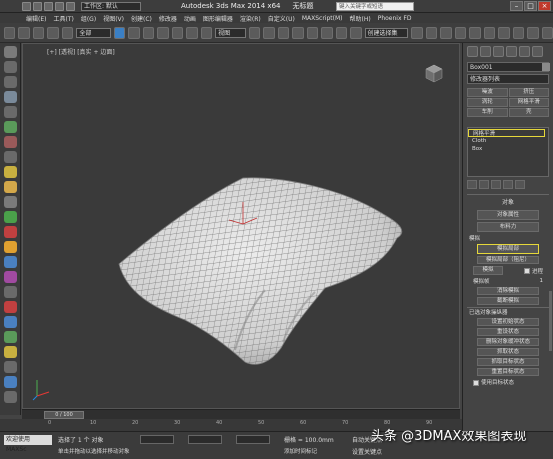  I want to click on cube-icon, so click(10, 322).